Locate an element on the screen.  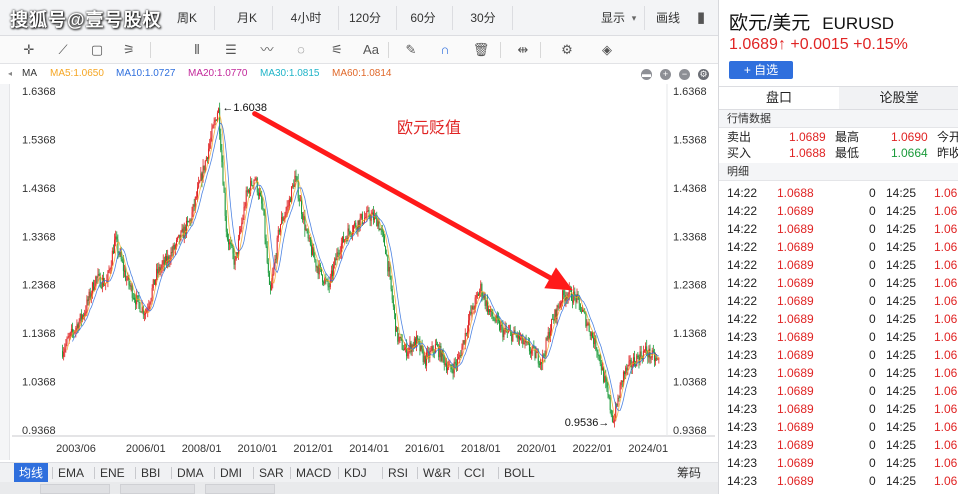
indicator-tab: RSI is located at coordinates (398, 473).